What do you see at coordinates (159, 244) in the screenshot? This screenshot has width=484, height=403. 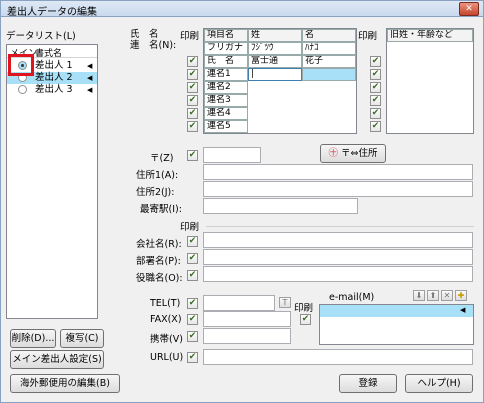 I see `company-label: 会社名(R):` at bounding box center [159, 244].